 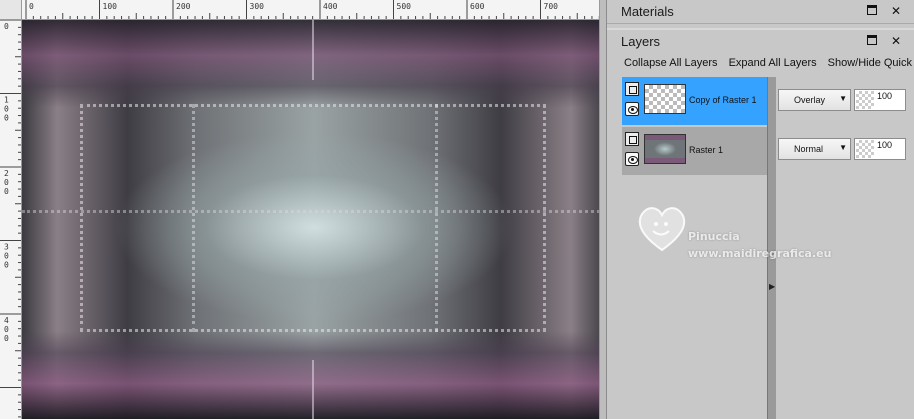 What do you see at coordinates (699, 126) in the screenshot?
I see `layer-list: Copy of Raster 1 Raster 1` at bounding box center [699, 126].